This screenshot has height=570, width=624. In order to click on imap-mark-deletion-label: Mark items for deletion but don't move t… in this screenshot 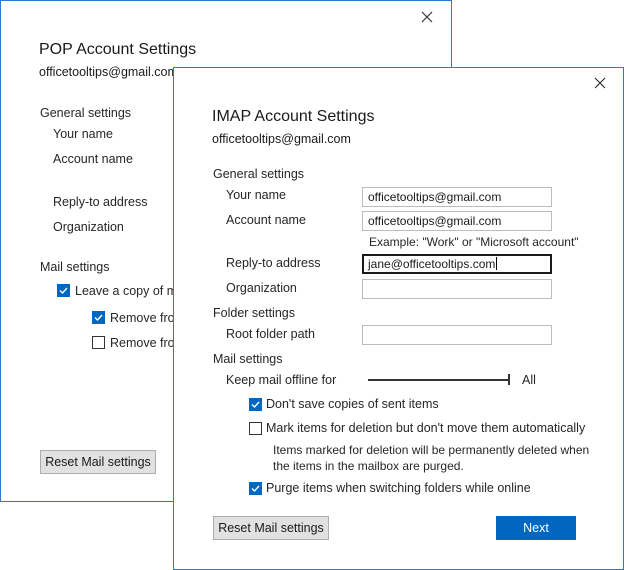, I will do `click(426, 428)`.